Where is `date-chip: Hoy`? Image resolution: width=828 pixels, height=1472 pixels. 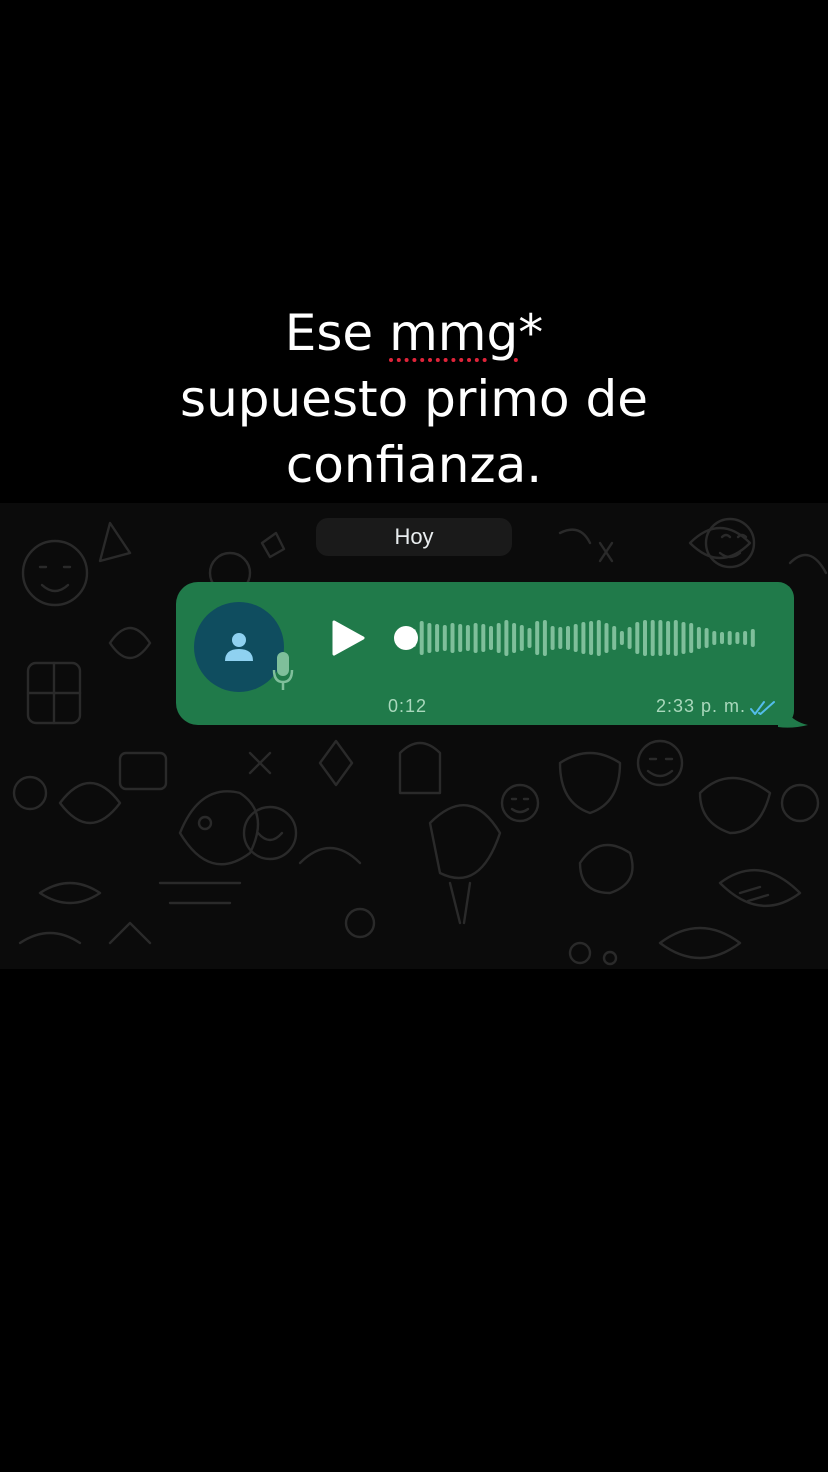 date-chip: Hoy is located at coordinates (414, 537).